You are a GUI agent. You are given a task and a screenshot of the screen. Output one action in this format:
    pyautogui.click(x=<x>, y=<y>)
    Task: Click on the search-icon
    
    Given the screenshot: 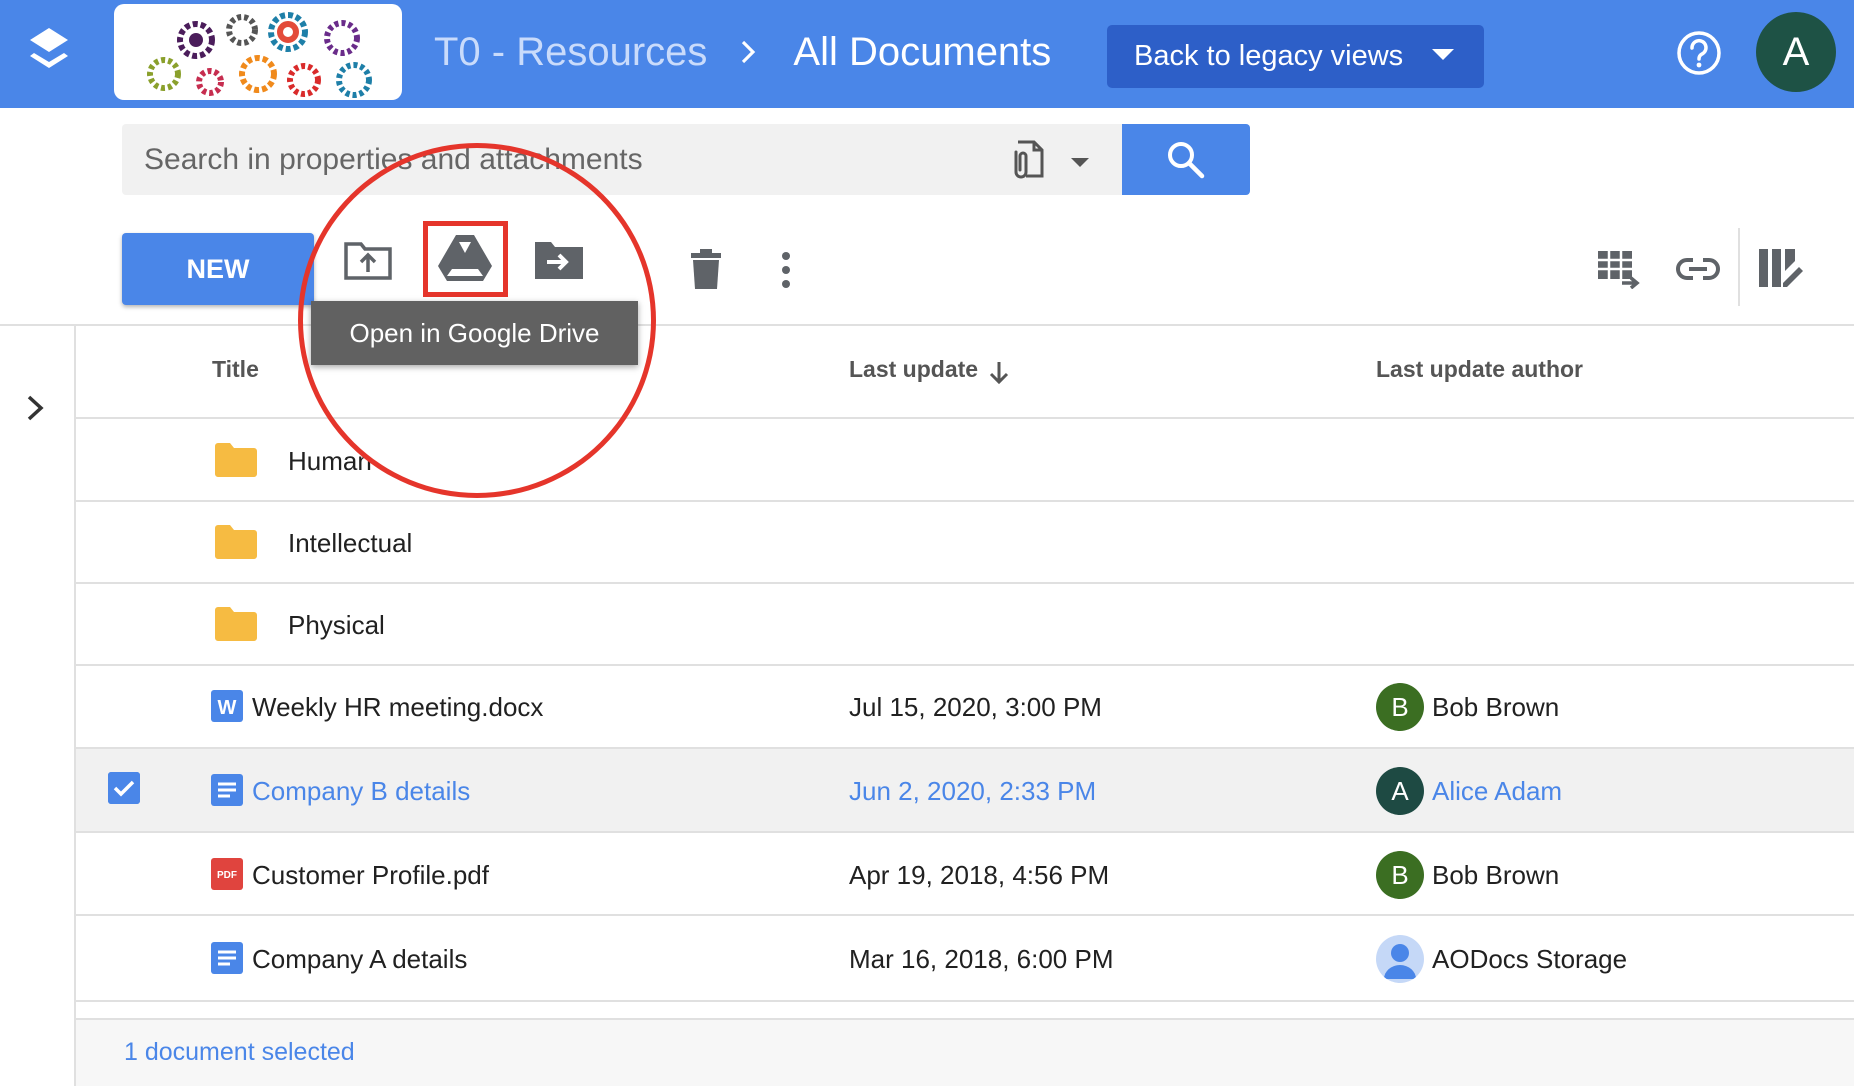 What is the action you would take?
    pyautogui.click(x=1186, y=160)
    